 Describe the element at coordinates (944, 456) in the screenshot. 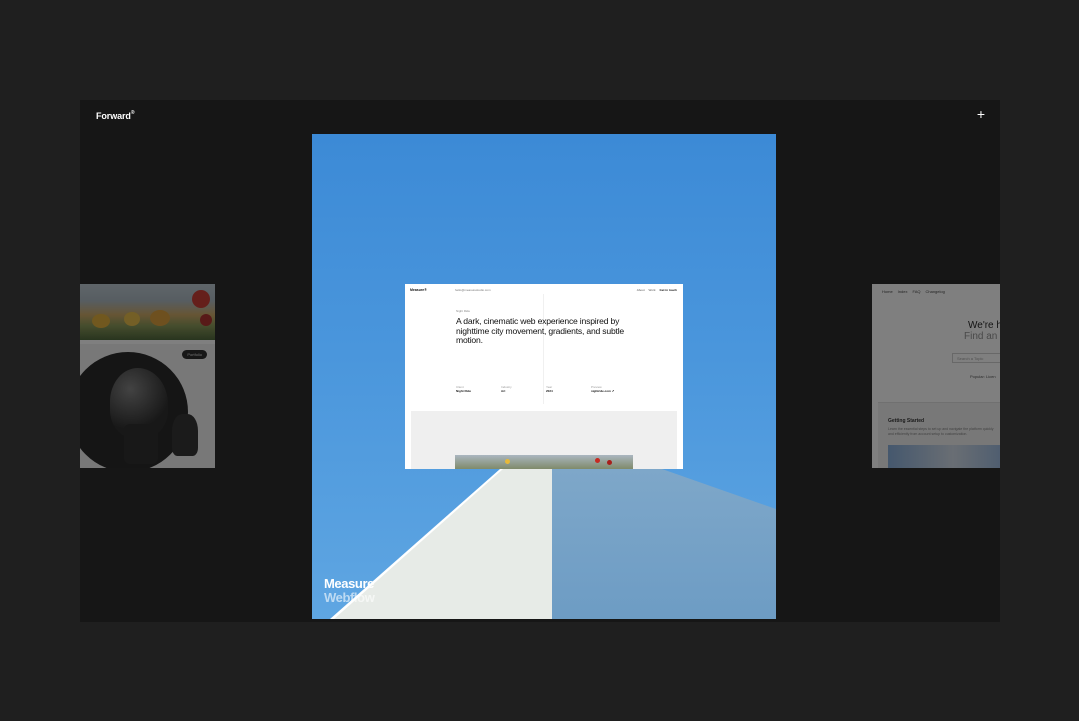

I see `help-image` at that location.